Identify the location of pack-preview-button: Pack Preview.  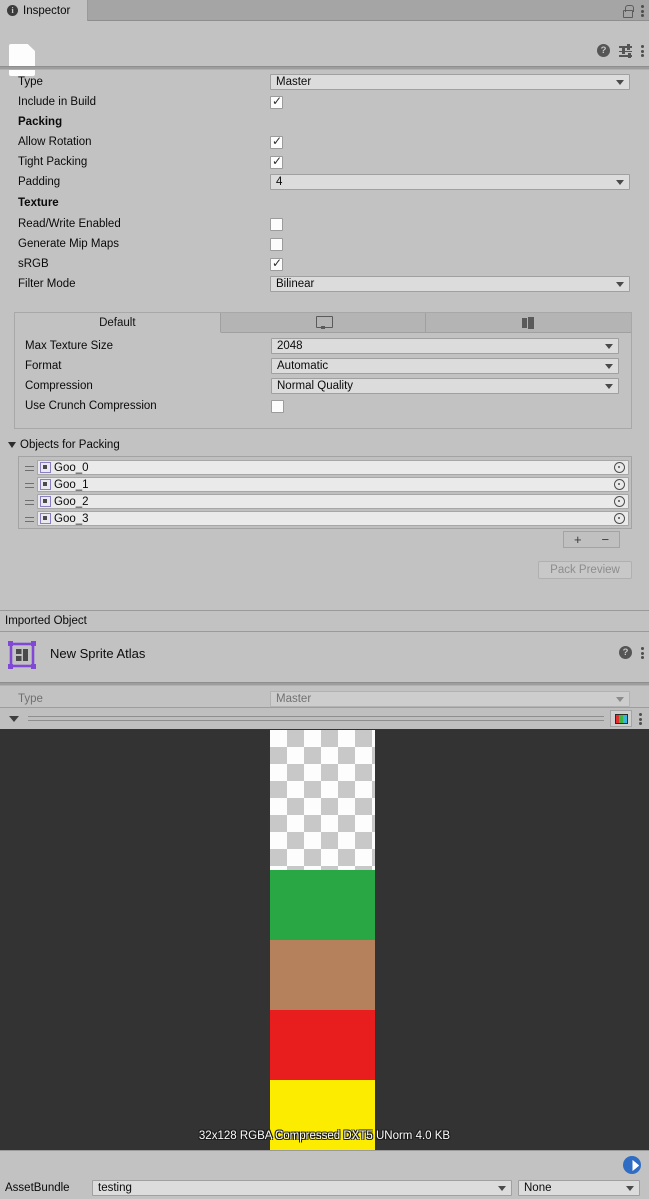
(585, 570).